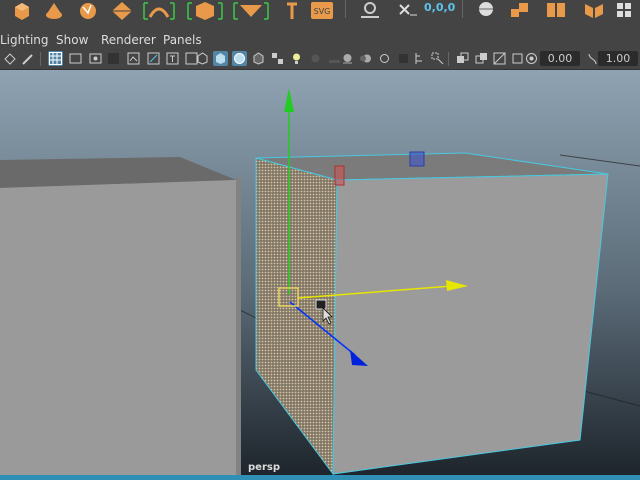 The image size is (640, 480). I want to click on split-alt-icon, so click(594, 11).